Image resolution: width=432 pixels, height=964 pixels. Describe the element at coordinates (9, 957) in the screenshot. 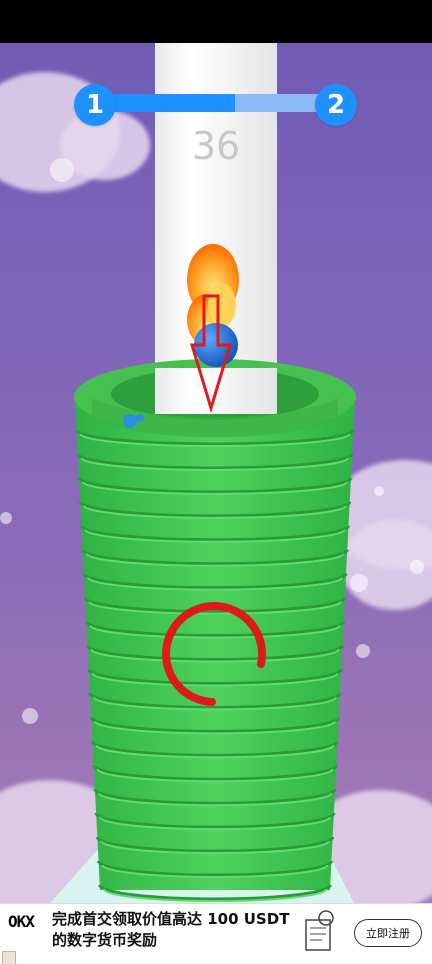

I see `ad-close-icon` at that location.